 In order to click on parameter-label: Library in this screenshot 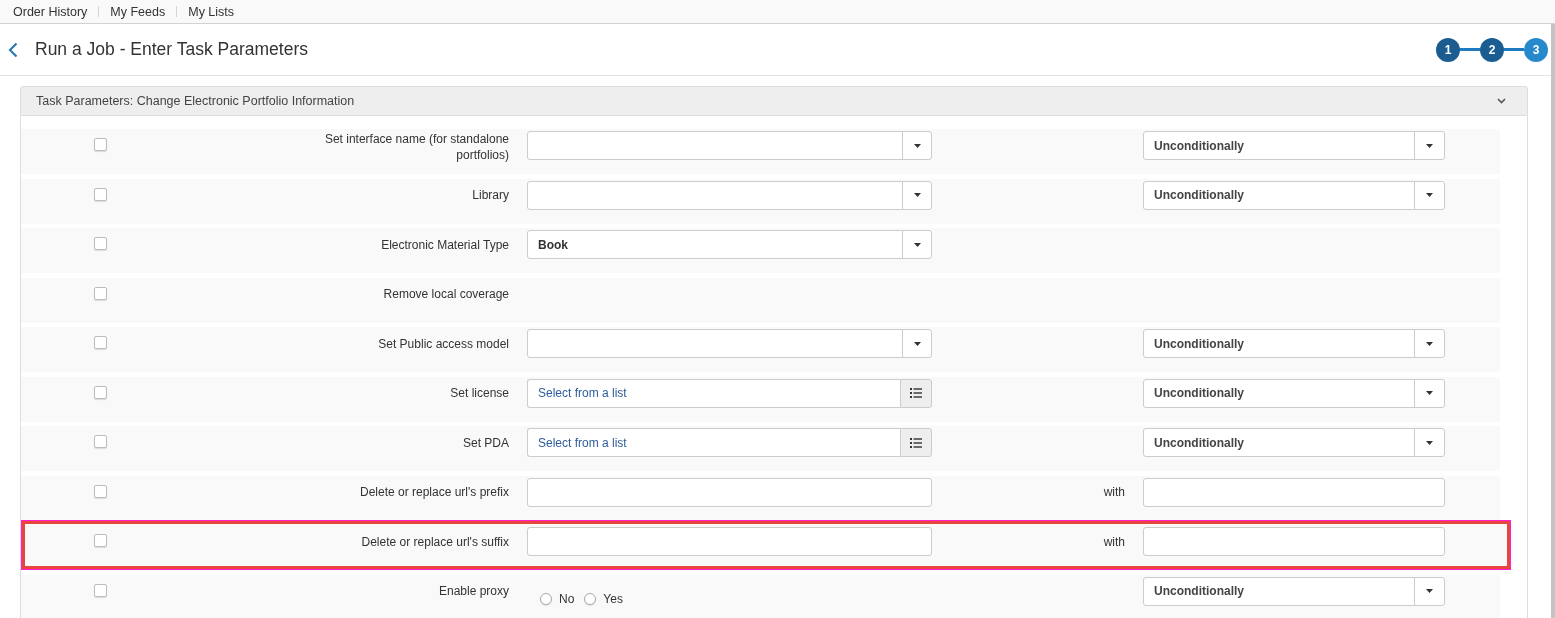, I will do `click(490, 195)`.